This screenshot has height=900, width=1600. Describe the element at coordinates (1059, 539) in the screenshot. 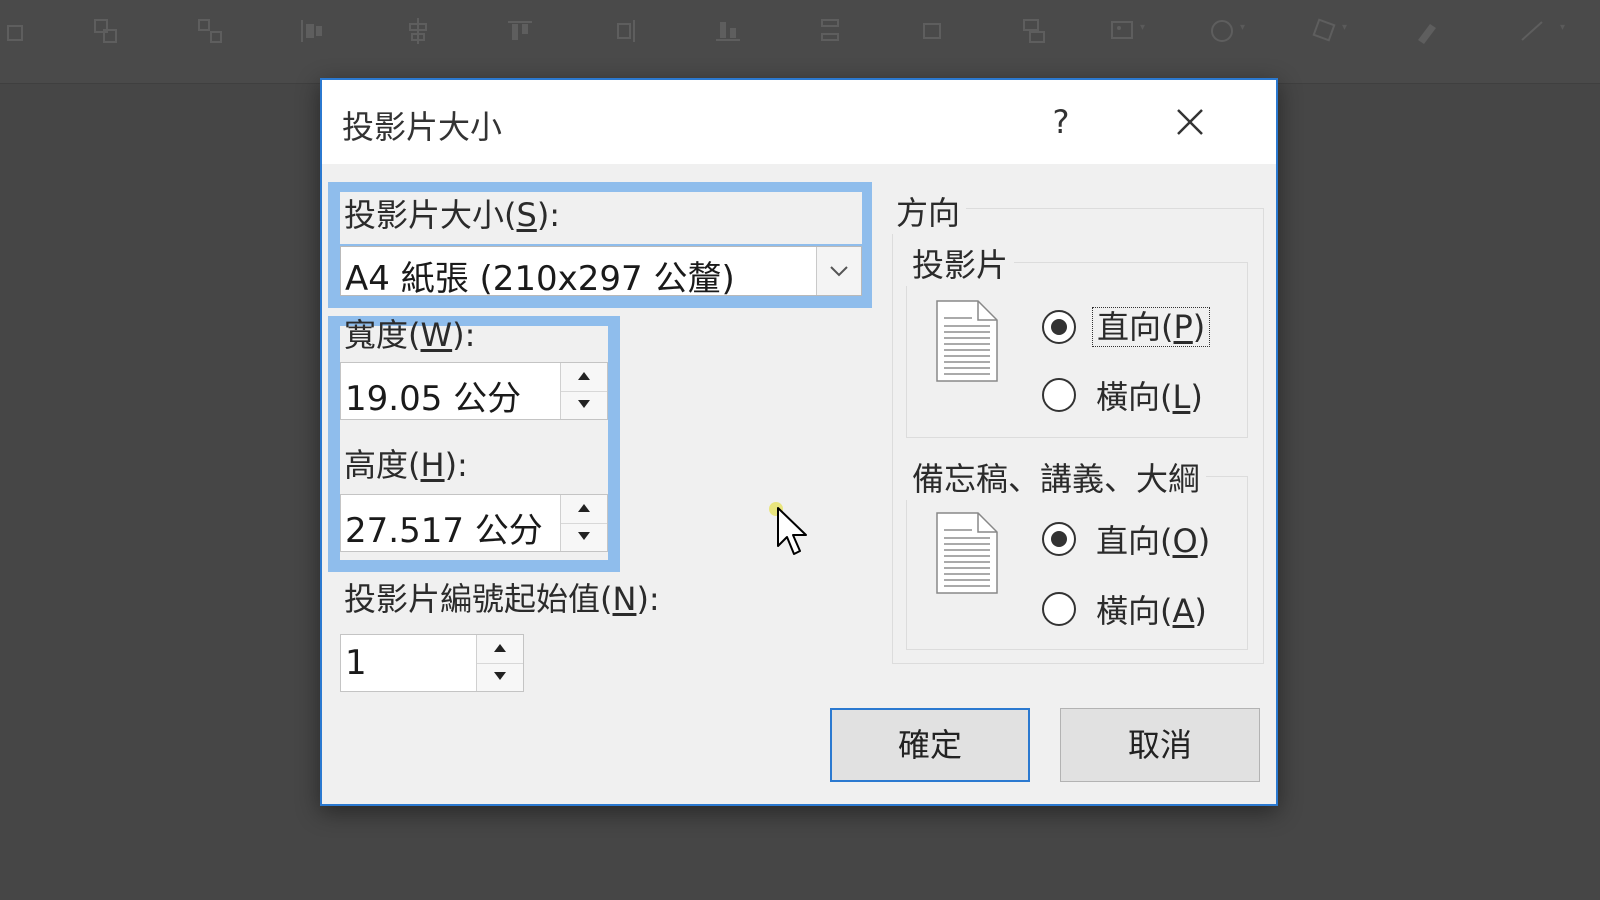

I see `notes-portrait-radio` at that location.